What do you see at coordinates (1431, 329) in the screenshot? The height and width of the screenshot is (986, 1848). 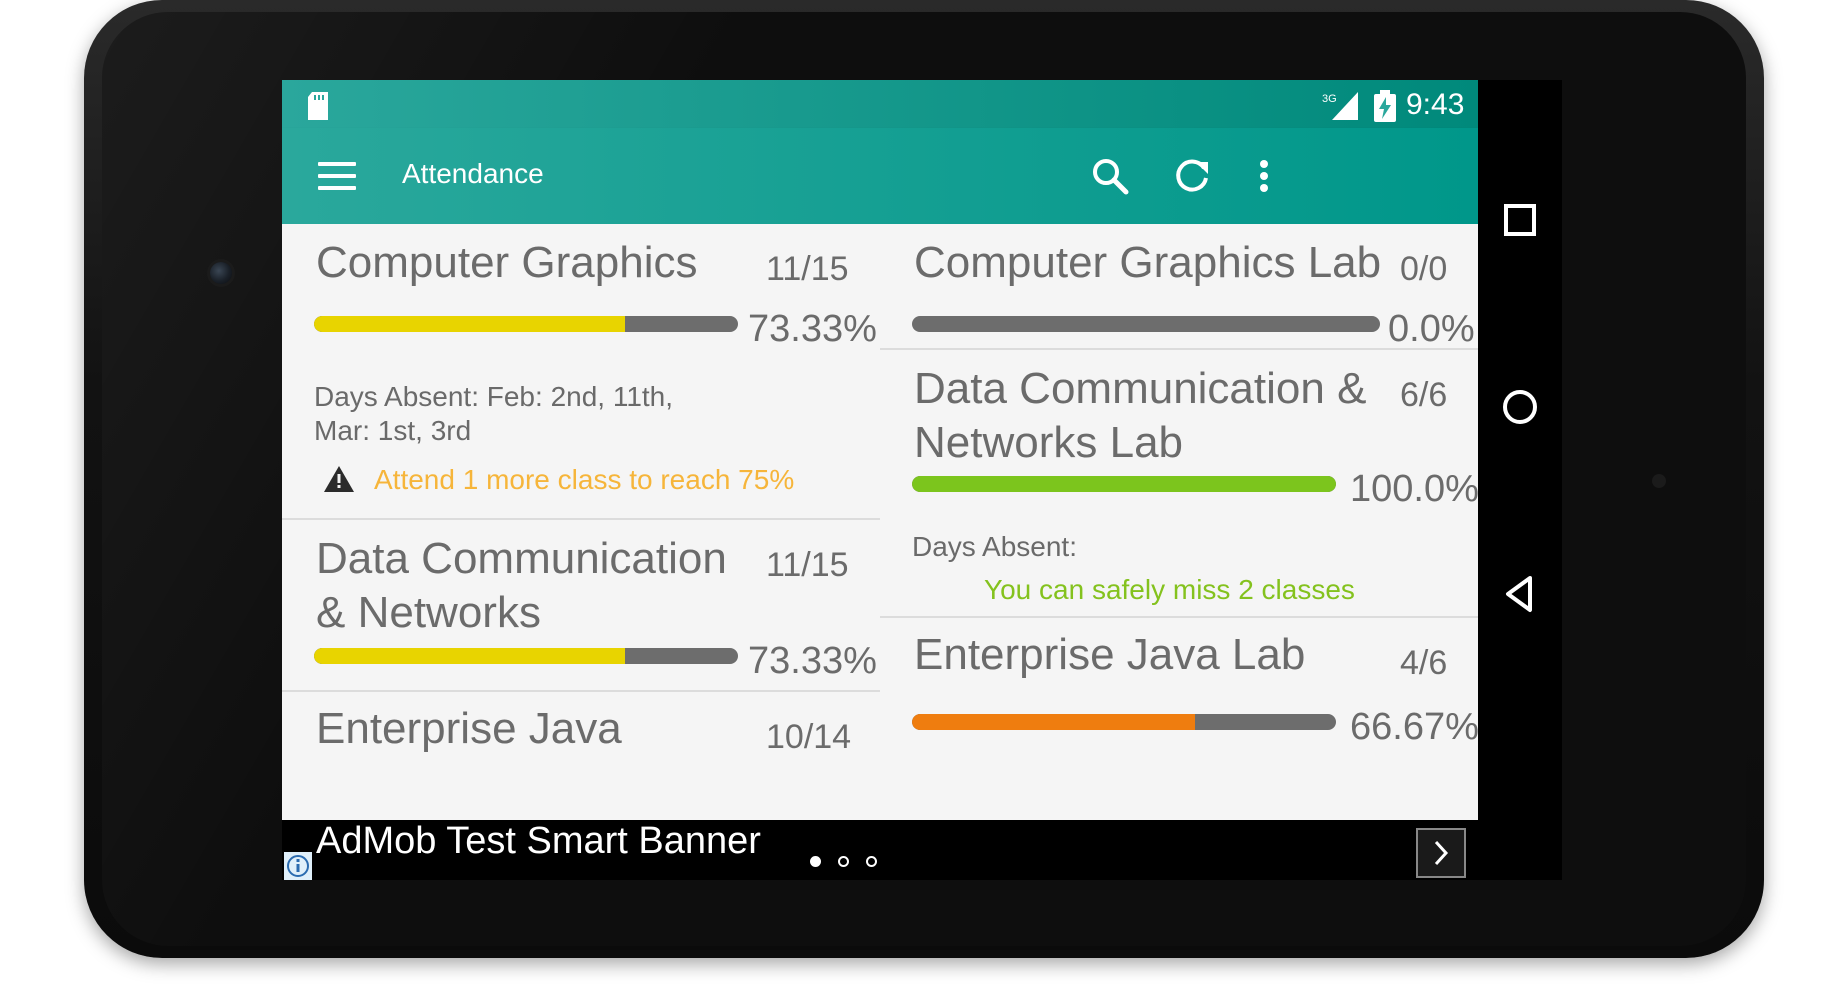 I see `attendance-percent: 0.0%` at bounding box center [1431, 329].